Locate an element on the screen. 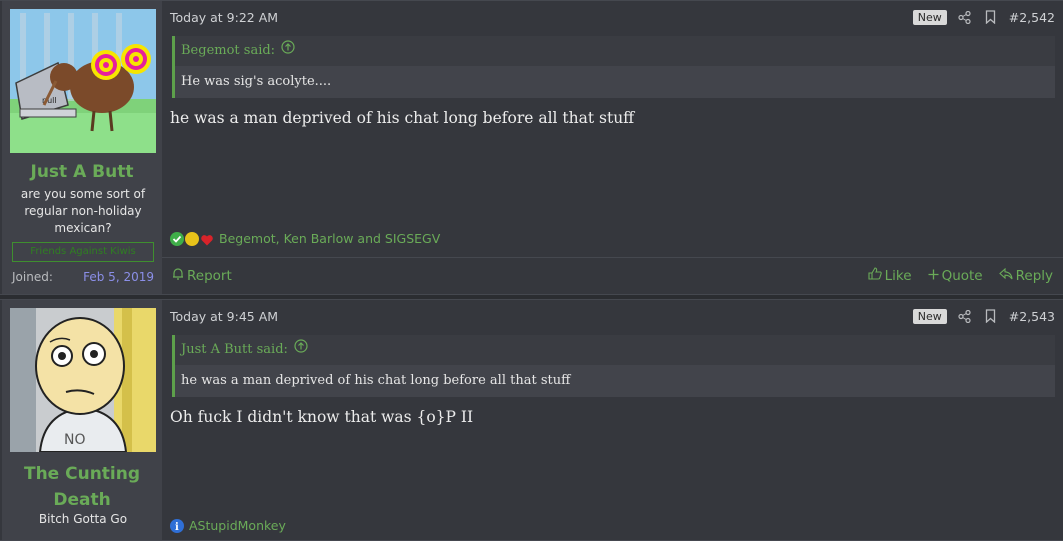  post-meta: New #2,542 is located at coordinates (983, 17).